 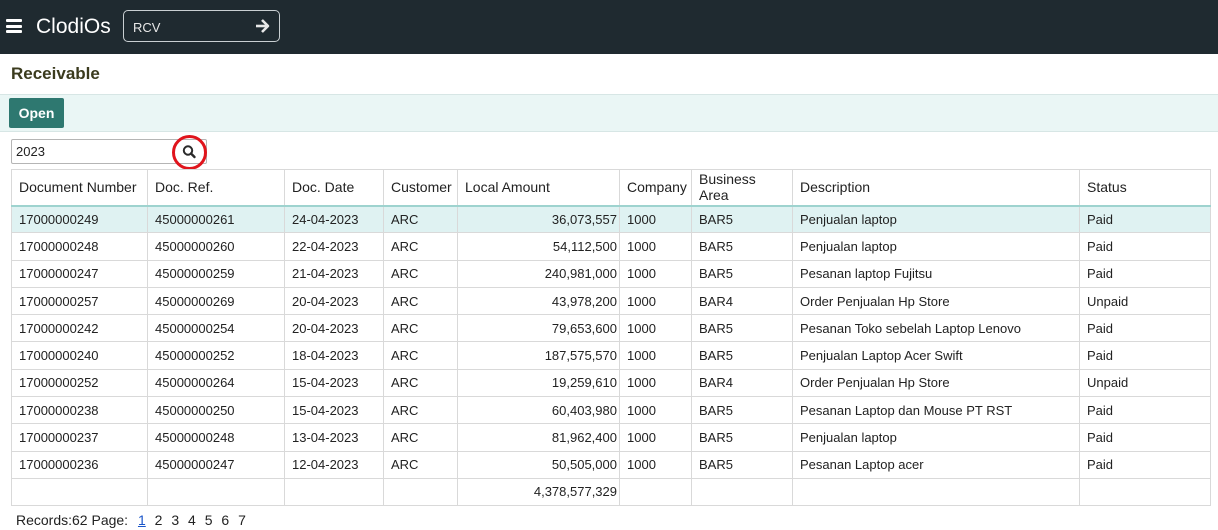 What do you see at coordinates (742, 187) in the screenshot?
I see `column-header-business-area: Business Area` at bounding box center [742, 187].